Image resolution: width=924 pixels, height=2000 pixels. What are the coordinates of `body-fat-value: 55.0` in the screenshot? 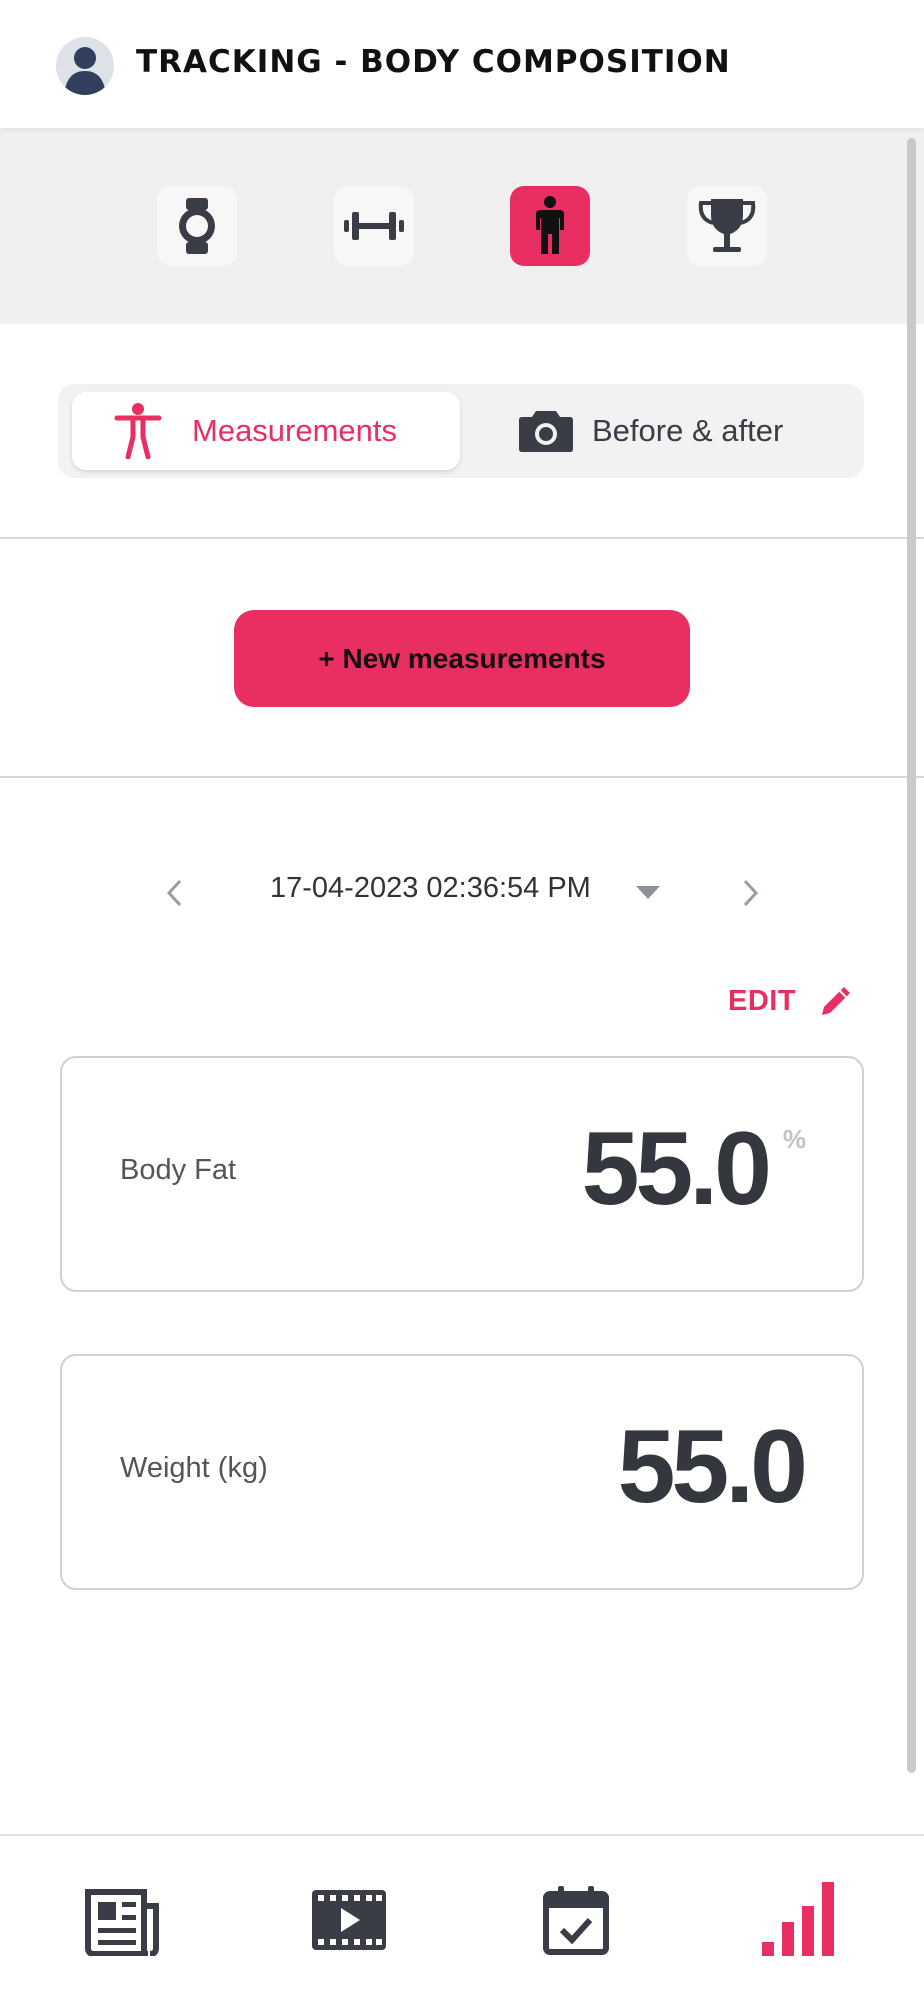 It's located at (676, 1169).